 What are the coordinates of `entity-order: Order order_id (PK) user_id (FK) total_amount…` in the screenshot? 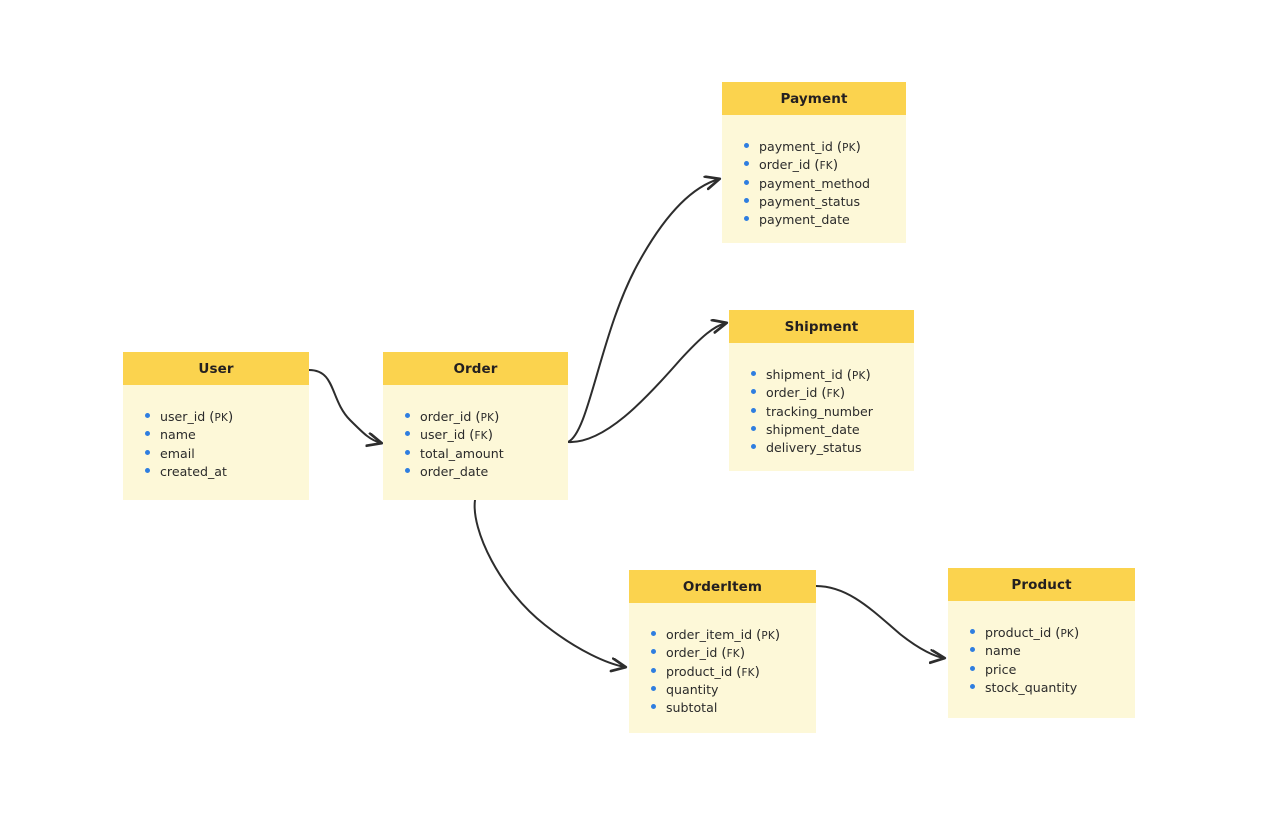 It's located at (475, 426).